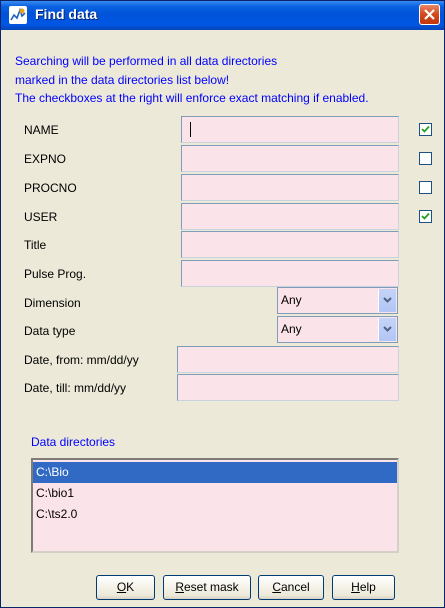  Describe the element at coordinates (291, 300) in the screenshot. I see `dimension-value: Any` at that location.